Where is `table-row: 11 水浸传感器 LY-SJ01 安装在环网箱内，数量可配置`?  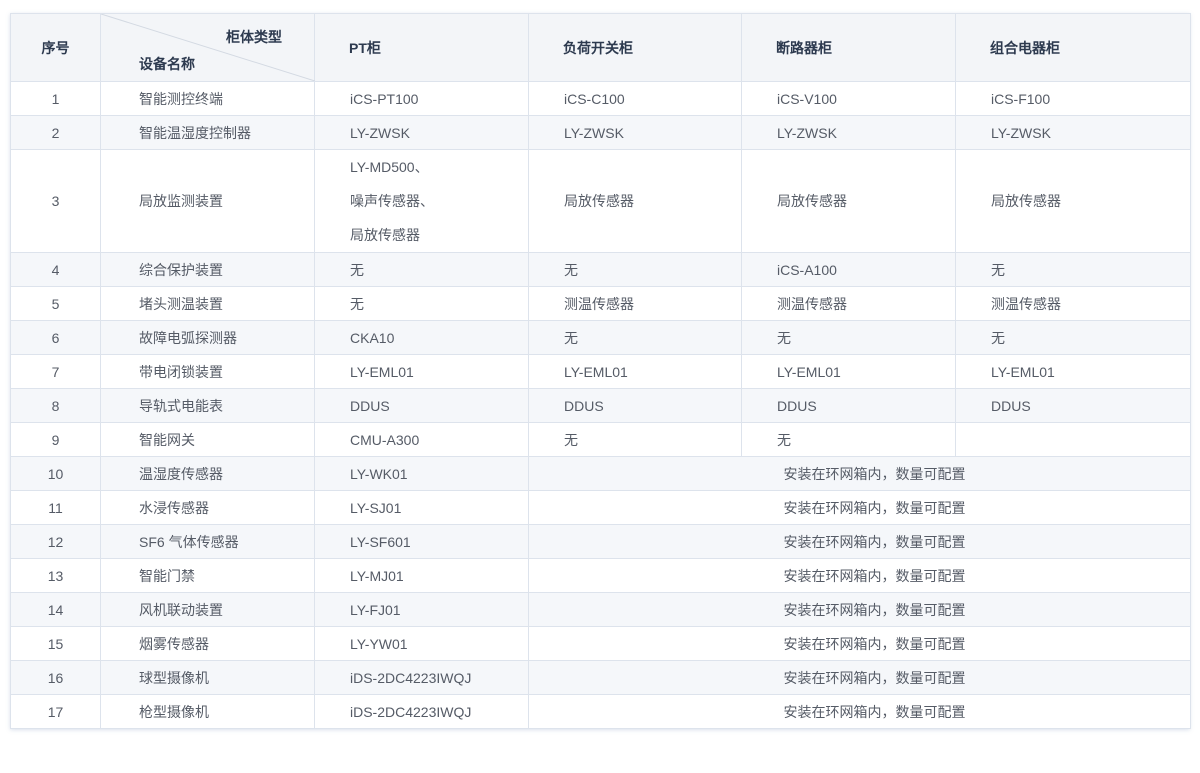 table-row: 11 水浸传感器 LY-SJ01 安装在环网箱内，数量可配置 is located at coordinates (600, 507).